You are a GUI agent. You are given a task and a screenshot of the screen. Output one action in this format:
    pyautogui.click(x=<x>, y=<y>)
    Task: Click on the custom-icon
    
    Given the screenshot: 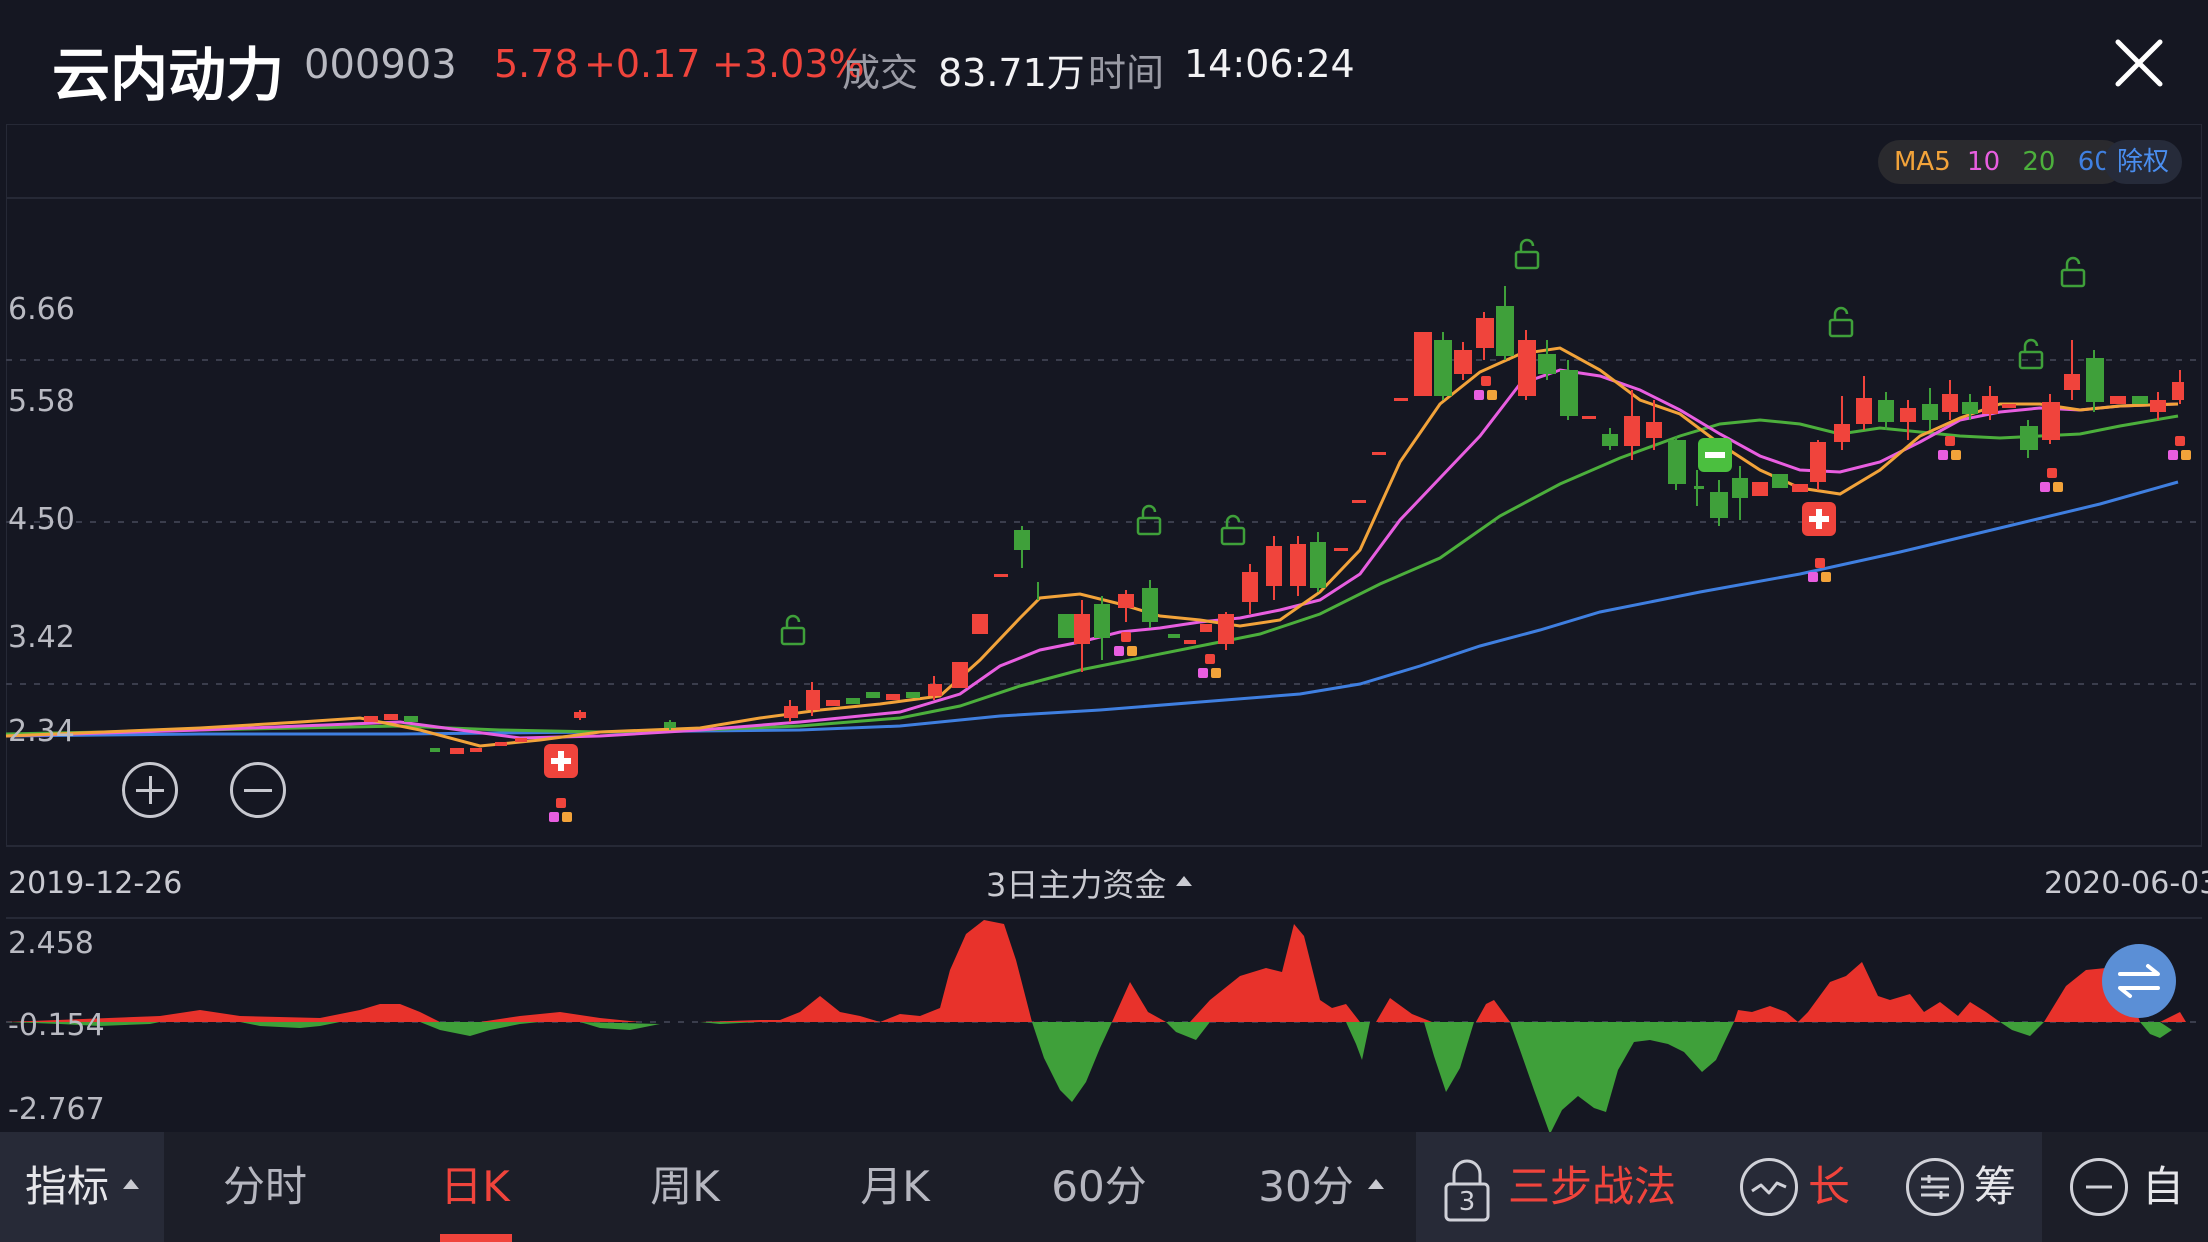 What is the action you would take?
    pyautogui.click(x=2099, y=1187)
    